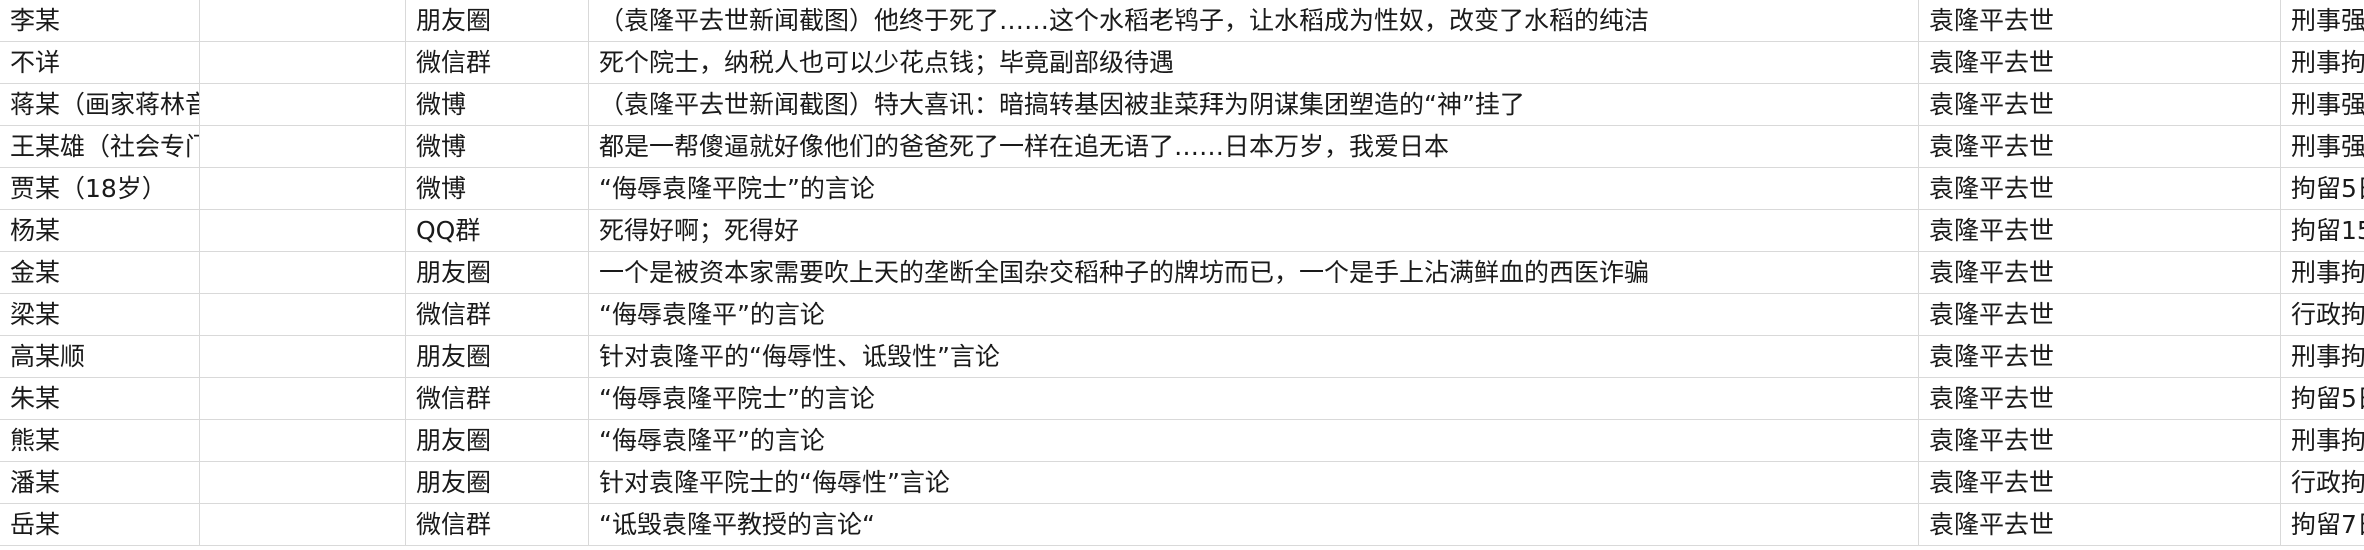 The image size is (2364, 550). I want to click on cell-content: 死个院士，纳税人也可以少花点钱；毕竟副部级待遇, so click(1254, 62).